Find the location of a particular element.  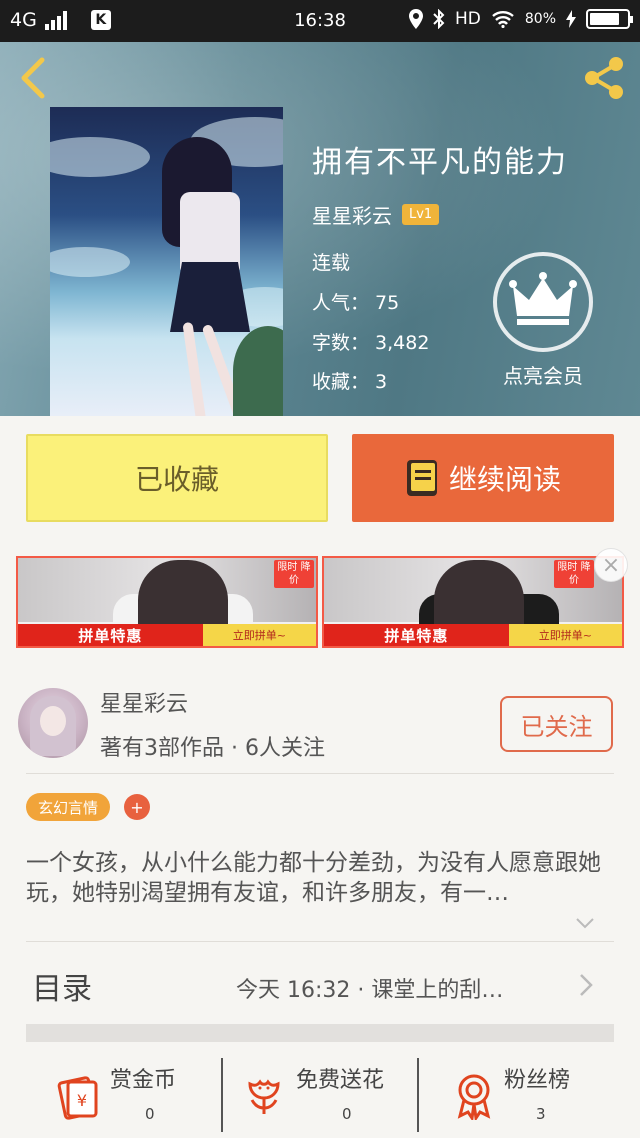

collected-button: 已收藏 is located at coordinates (177, 478).